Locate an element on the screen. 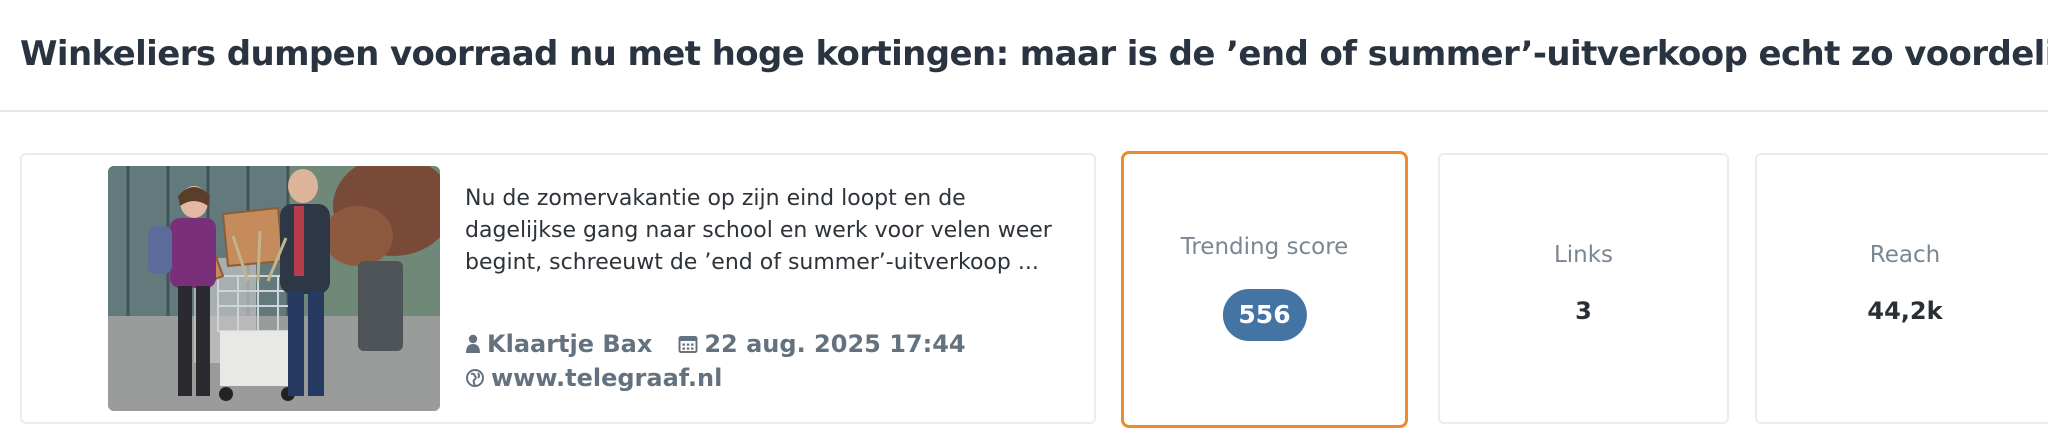 This screenshot has width=2048, height=447. globe-icon is located at coordinates (475, 378).